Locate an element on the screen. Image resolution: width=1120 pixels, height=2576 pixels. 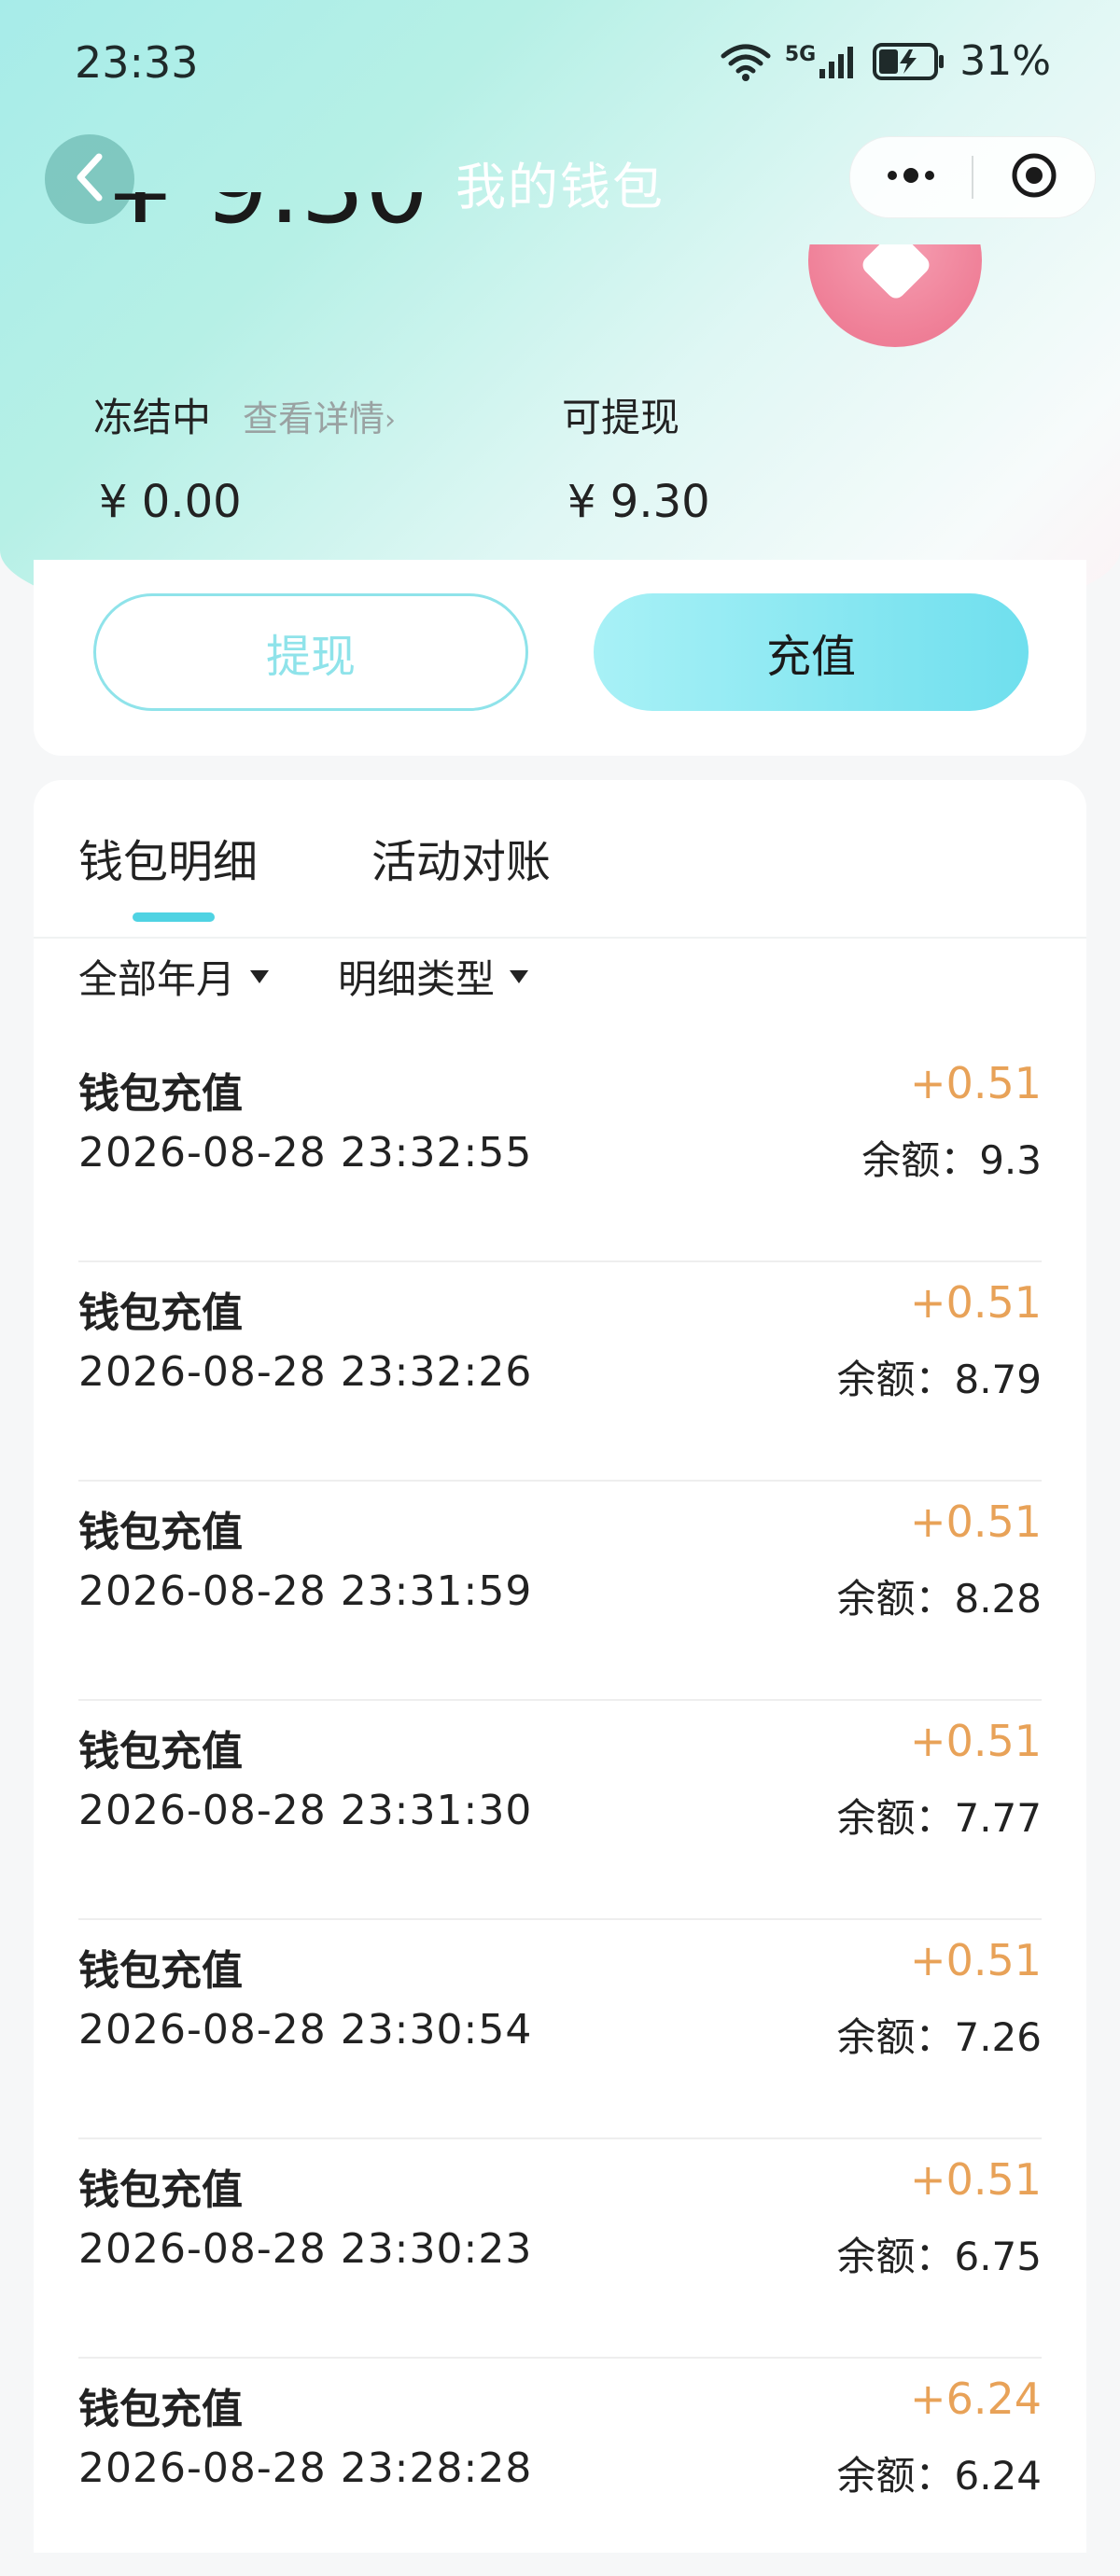
status-time: 23:33 is located at coordinates (137, 63).